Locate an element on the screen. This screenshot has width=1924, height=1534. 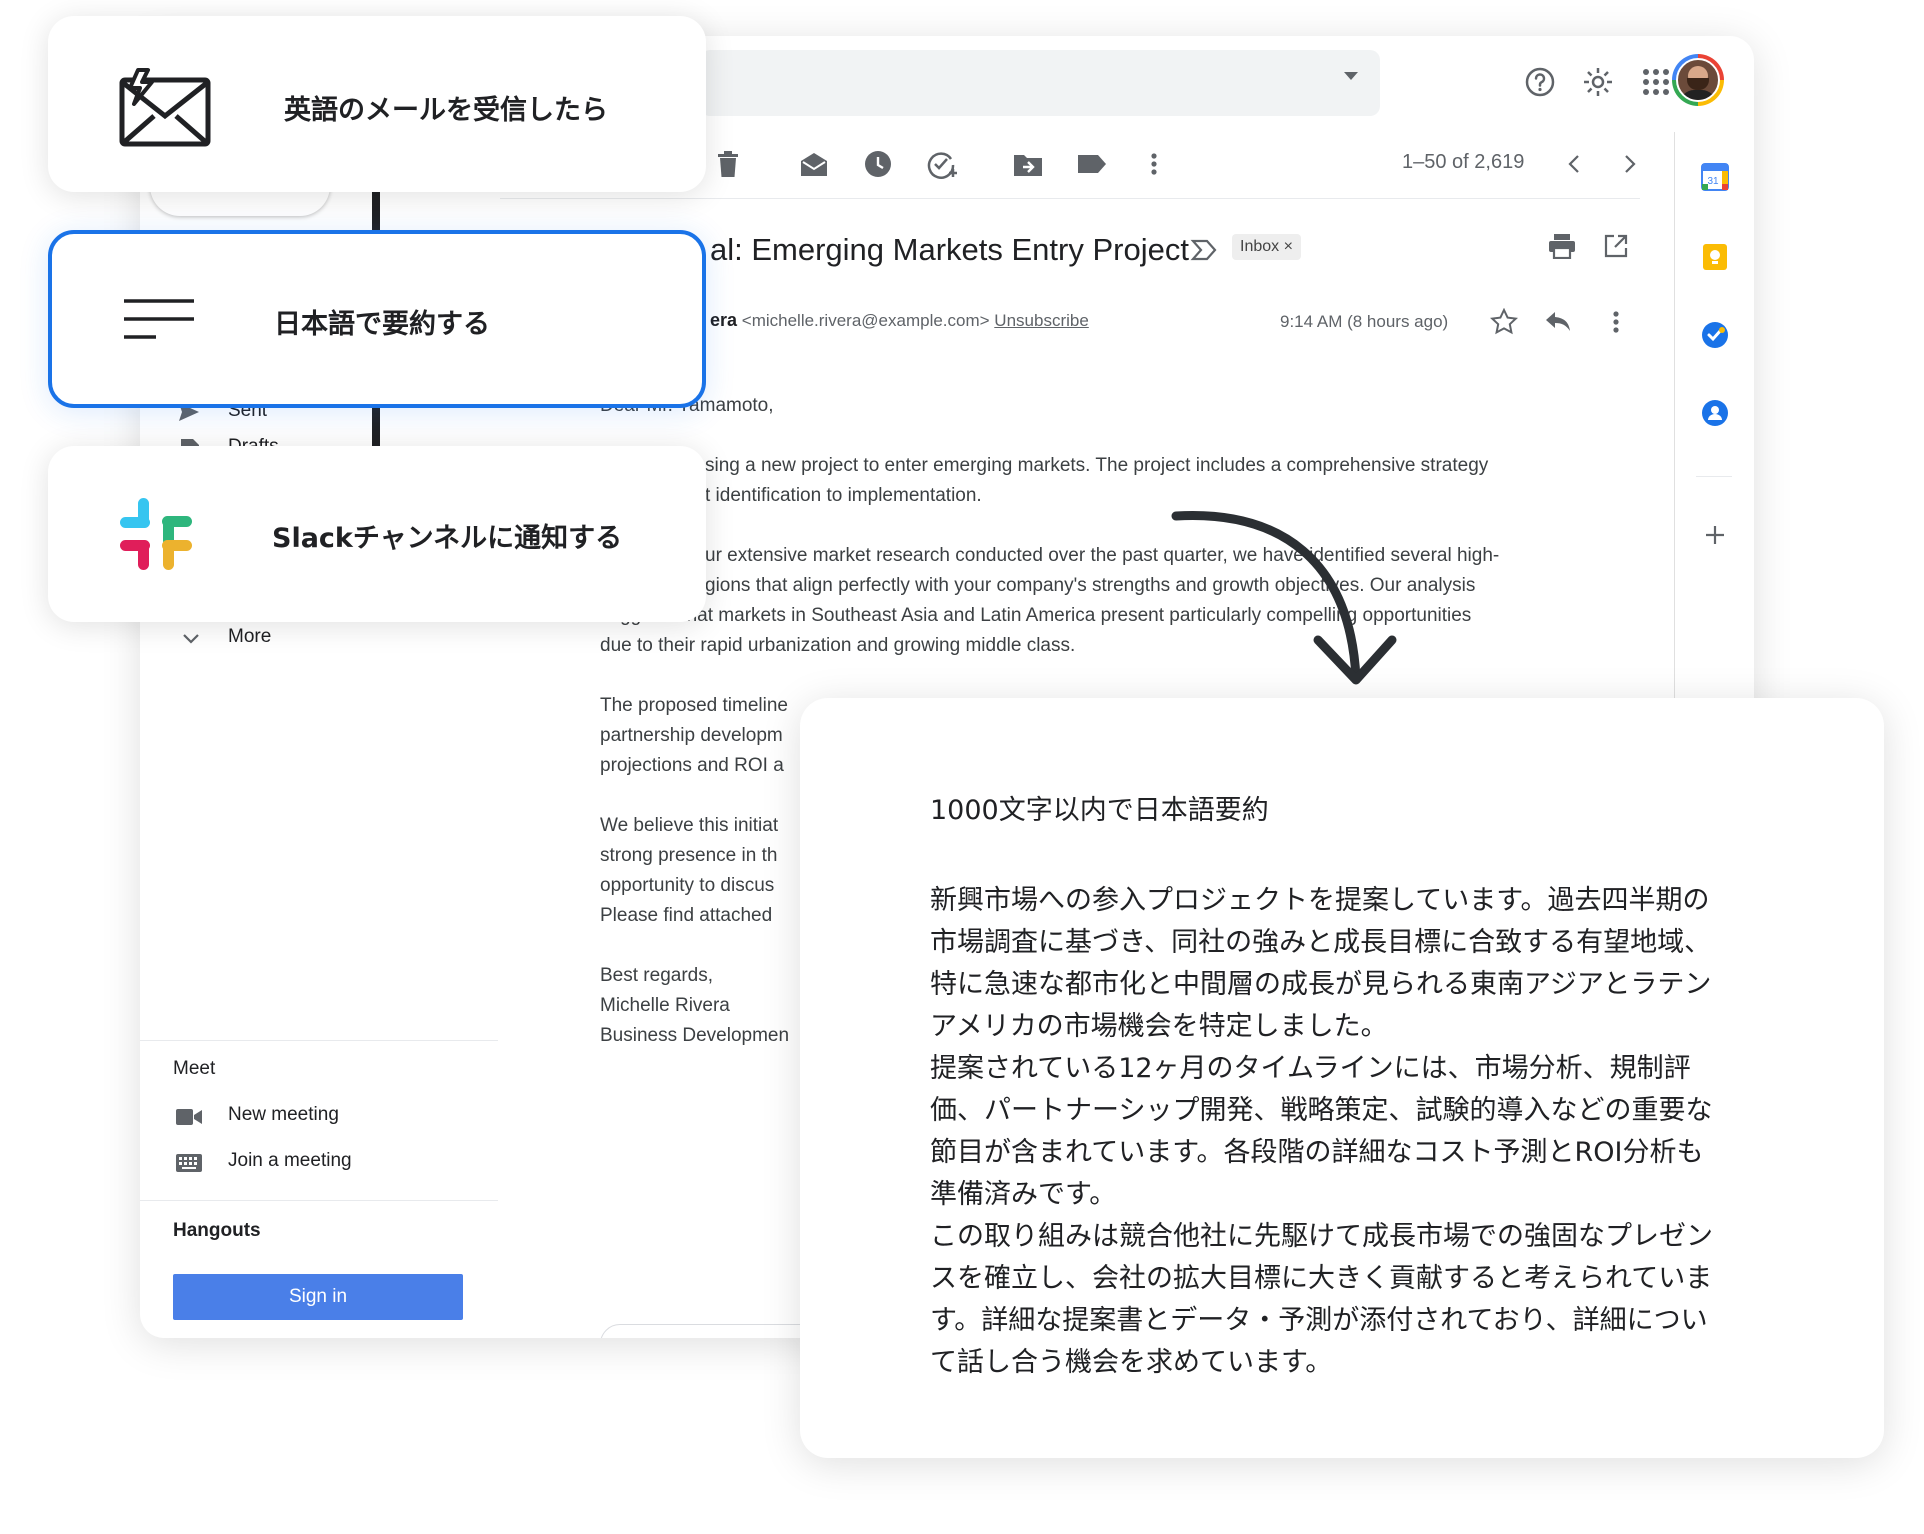
google-calendar-icon: 31 is located at coordinates (1715, 177).